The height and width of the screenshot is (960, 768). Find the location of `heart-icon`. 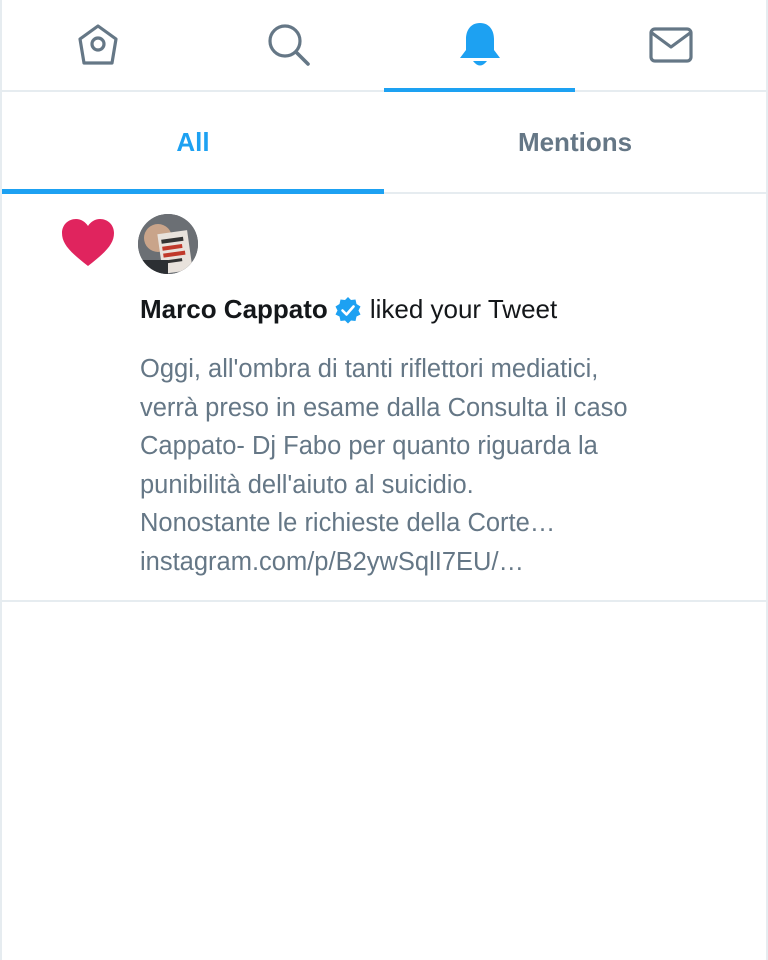

heart-icon is located at coordinates (88, 242).